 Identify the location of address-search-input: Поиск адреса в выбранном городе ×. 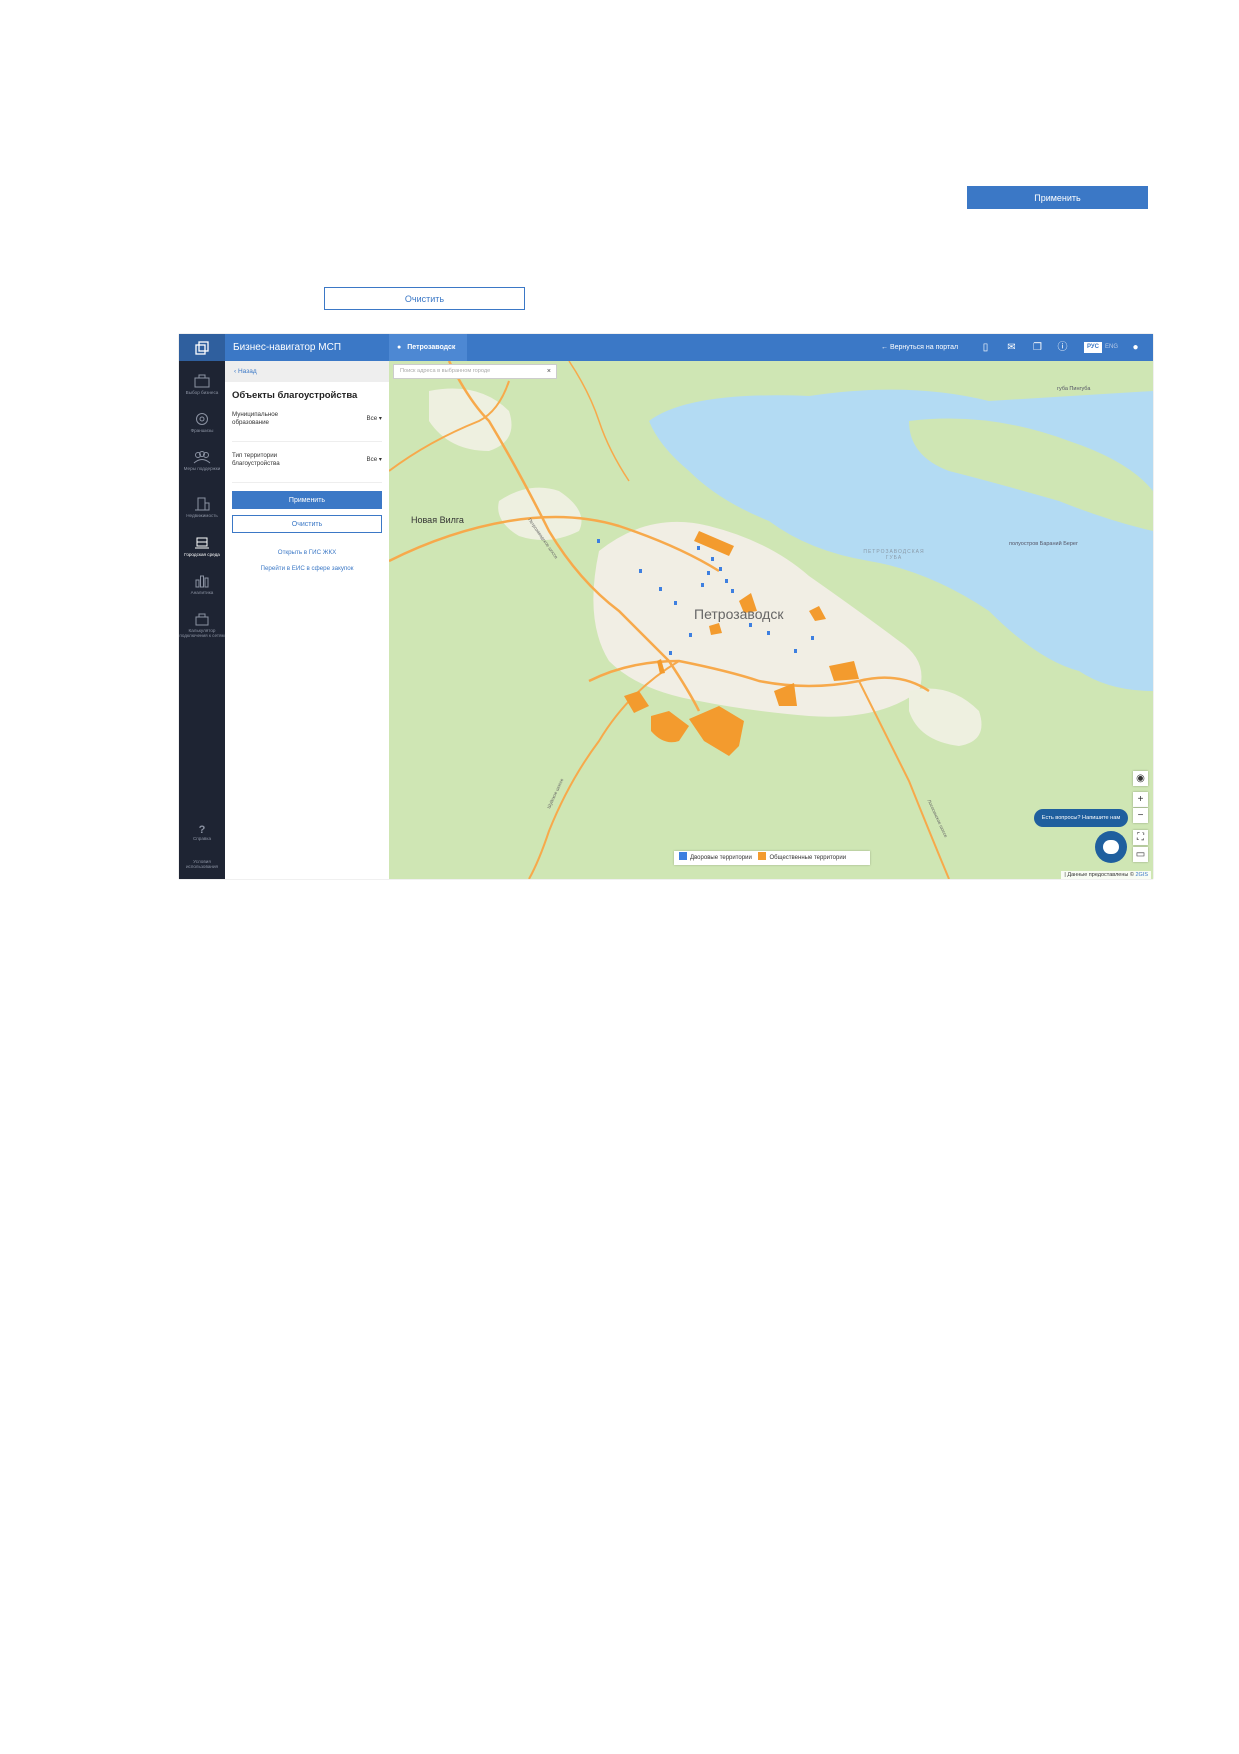
(475, 371).